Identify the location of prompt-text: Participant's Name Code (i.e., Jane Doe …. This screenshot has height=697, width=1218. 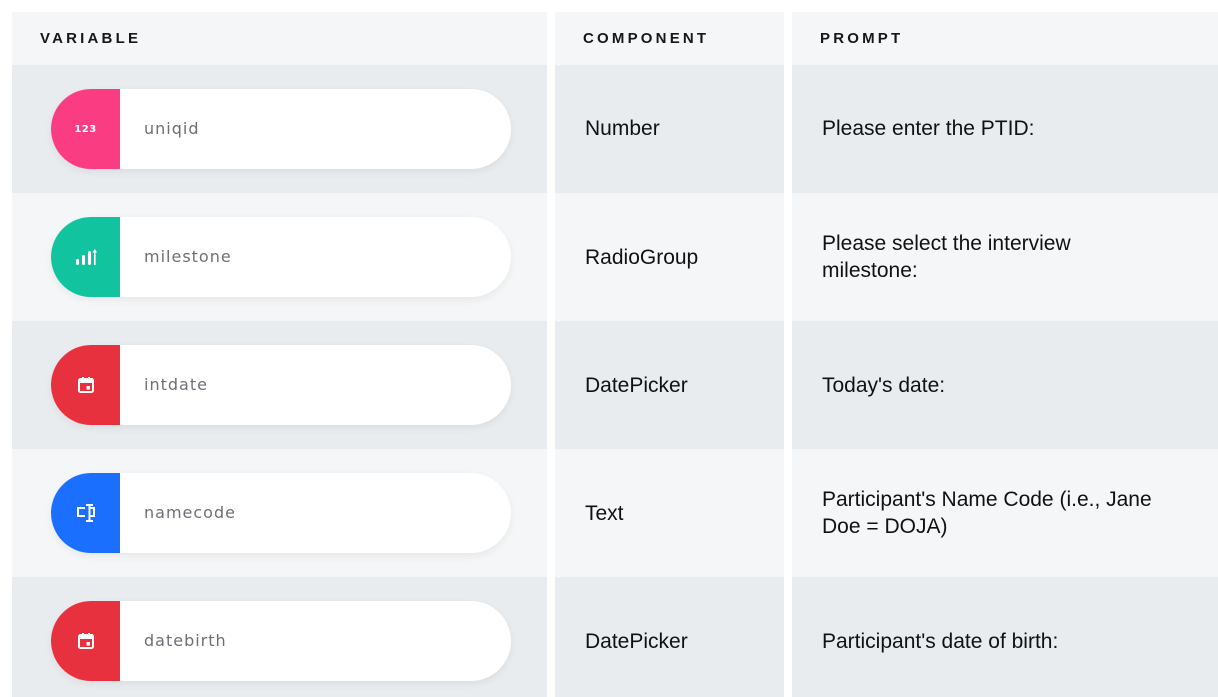
(987, 513).